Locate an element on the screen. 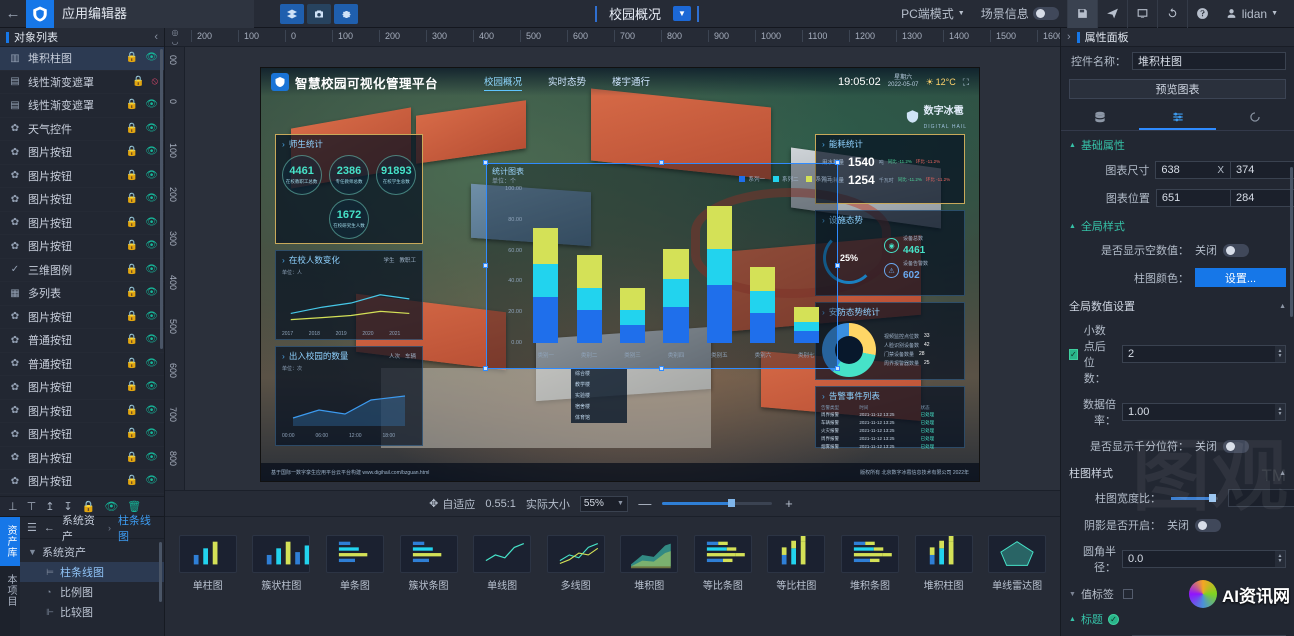 This screenshot has width=1294, height=636. section-global-number-header: 全局数值设置 ▲ is located at coordinates (1177, 304).